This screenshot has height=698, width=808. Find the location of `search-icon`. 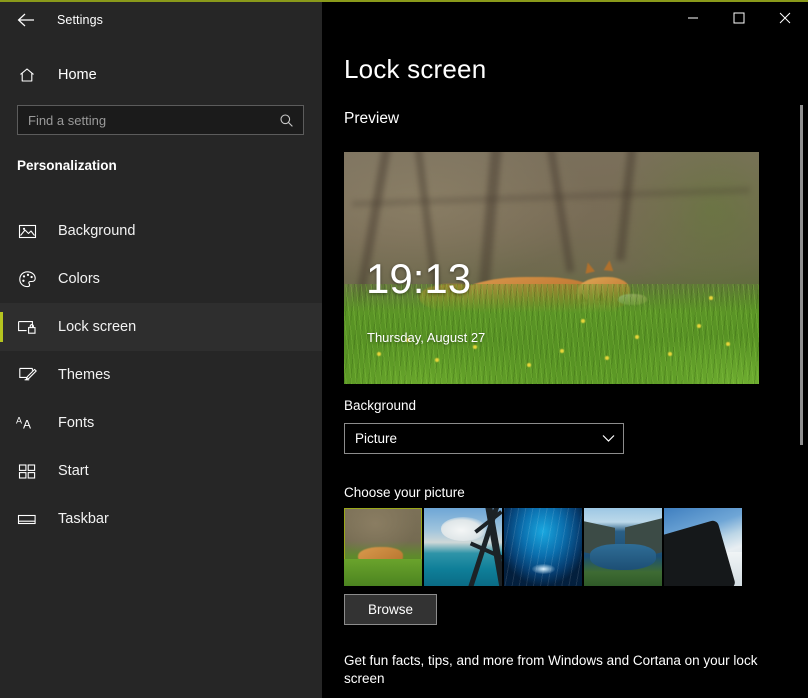

search-icon is located at coordinates (286, 120).